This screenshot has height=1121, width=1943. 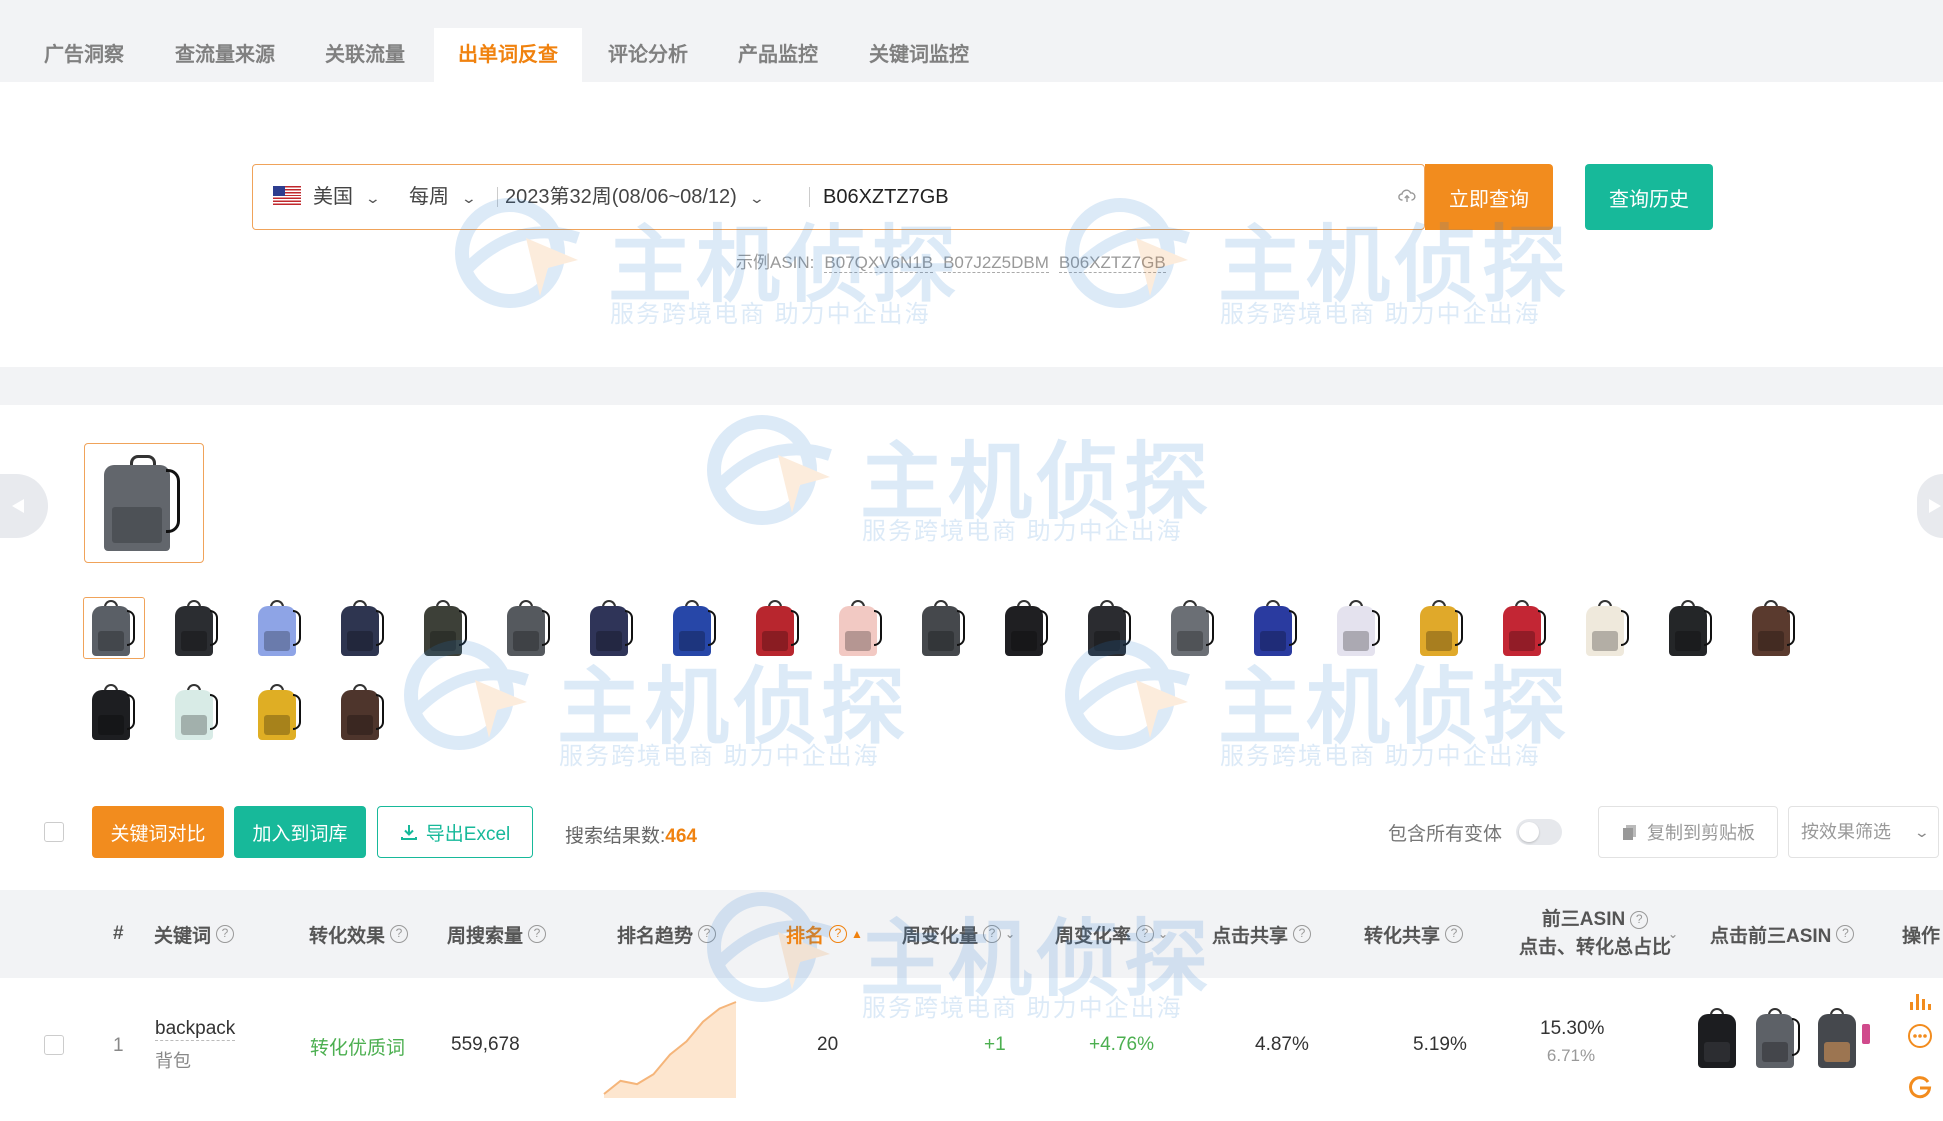 I want to click on col-click-share: 点击共享?, so click(x=1262, y=934).